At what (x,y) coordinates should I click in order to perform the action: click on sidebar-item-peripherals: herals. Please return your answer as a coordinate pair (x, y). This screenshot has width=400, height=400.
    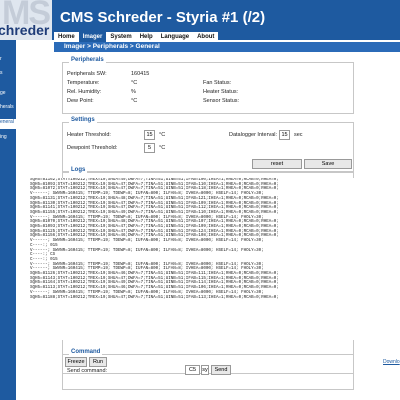
    Looking at the image, I should click on (8, 107).